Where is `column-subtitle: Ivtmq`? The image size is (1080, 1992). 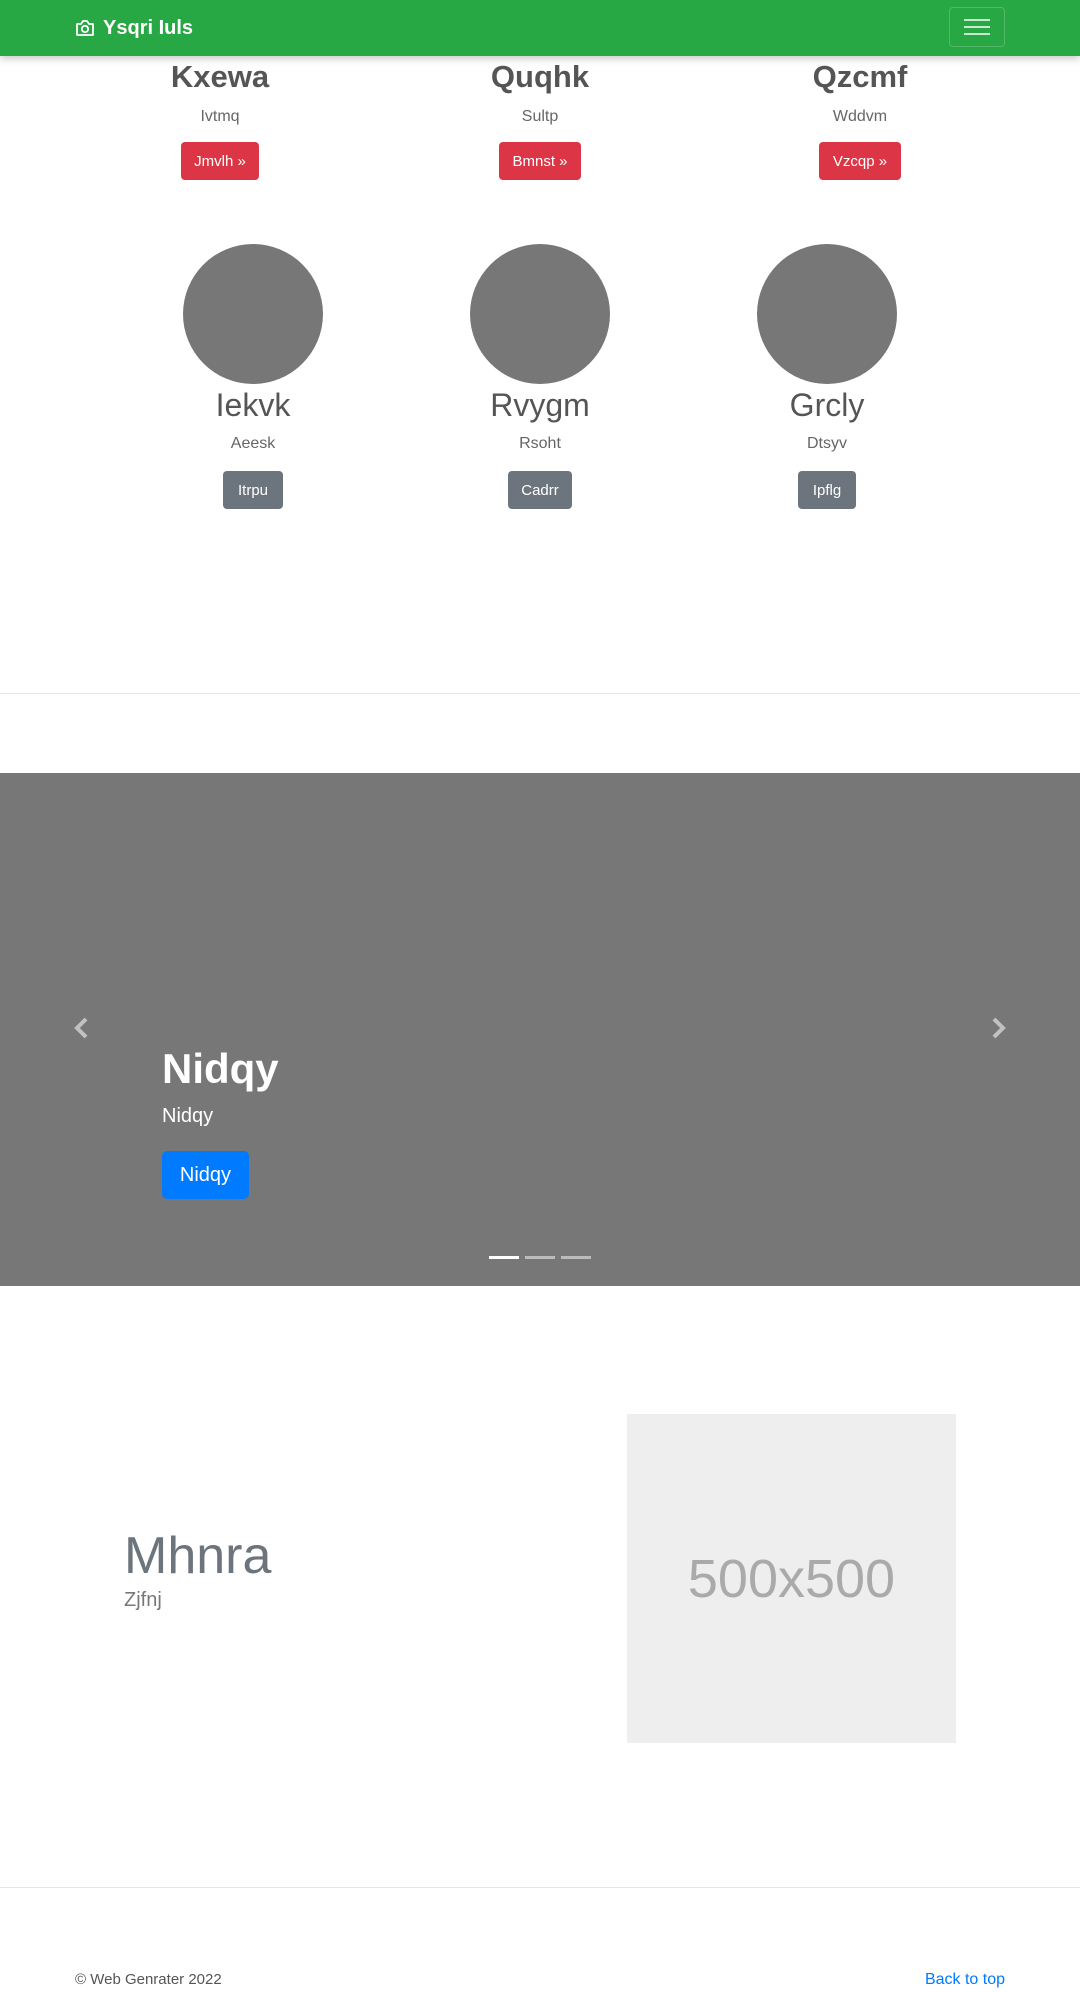 column-subtitle: Ivtmq is located at coordinates (220, 116).